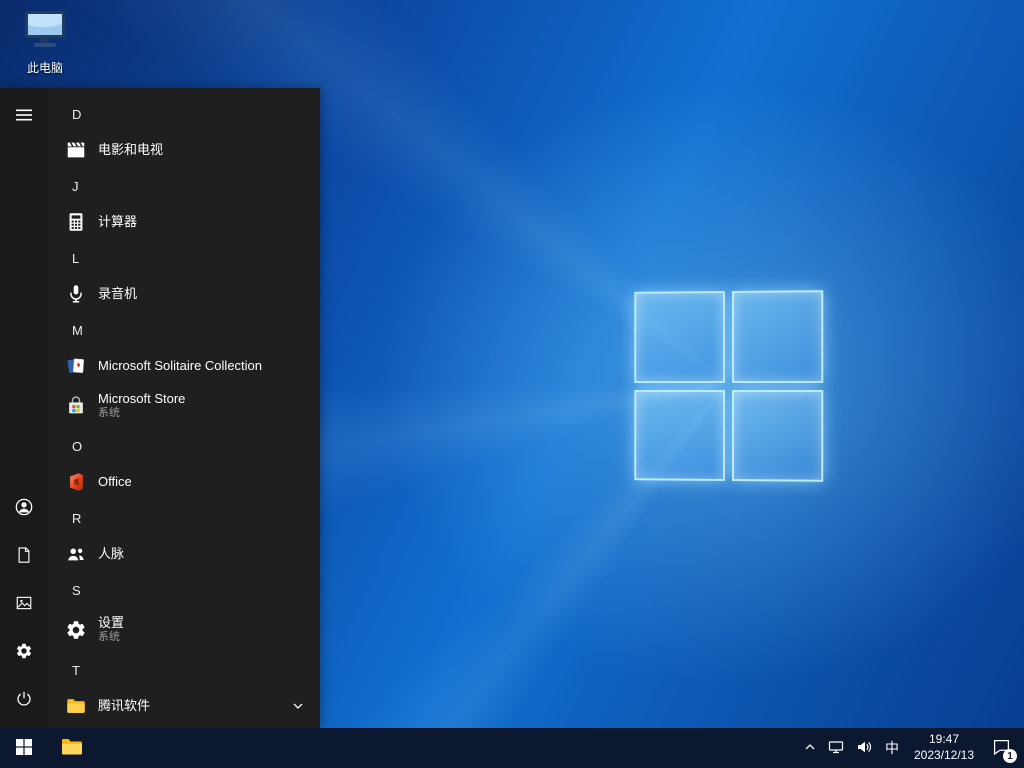 The image size is (1024, 768). What do you see at coordinates (76, 590) in the screenshot?
I see `group-letter: S` at bounding box center [76, 590].